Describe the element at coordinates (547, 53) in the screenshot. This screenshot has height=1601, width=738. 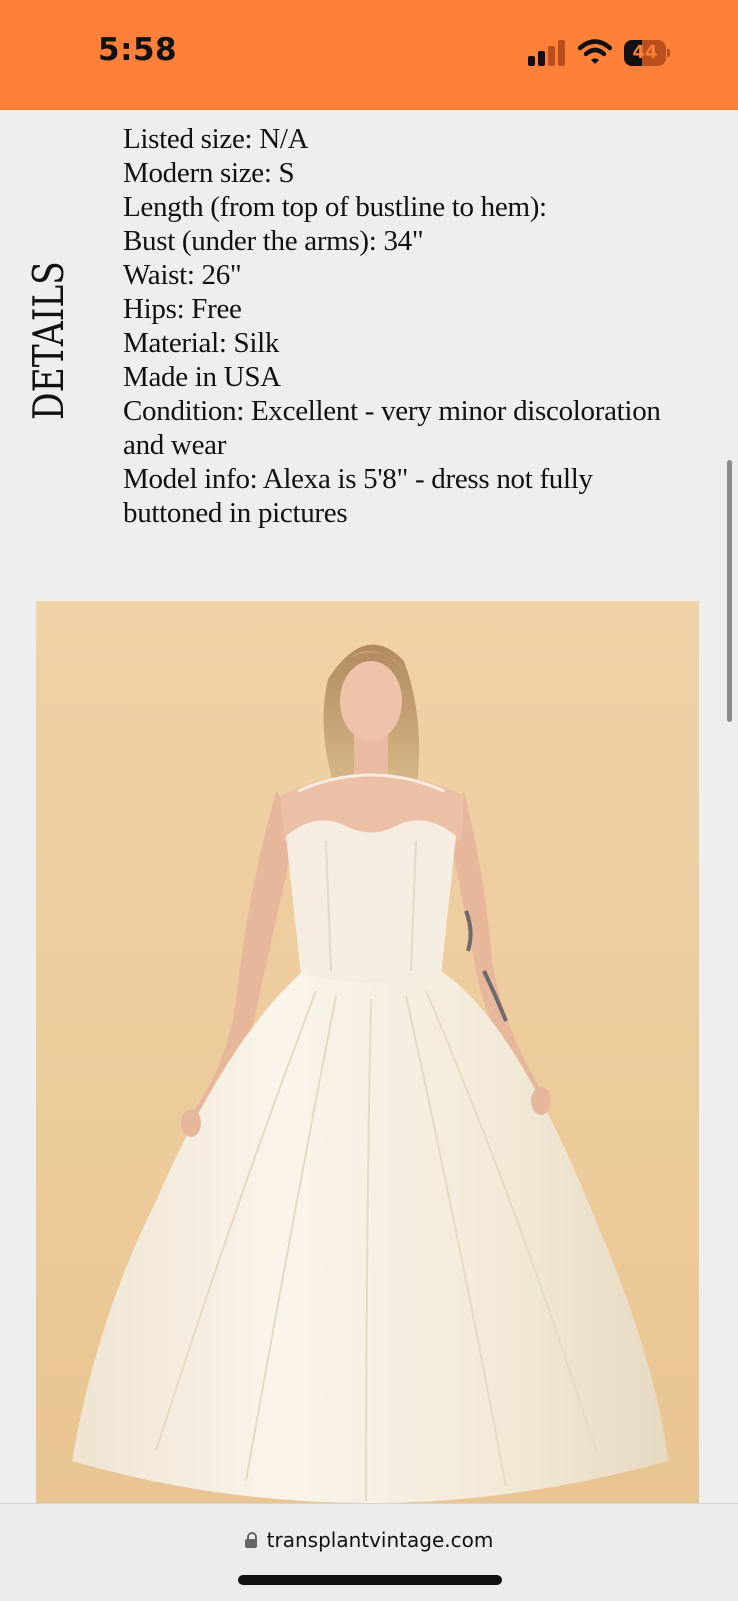
I see `signal-icon` at that location.